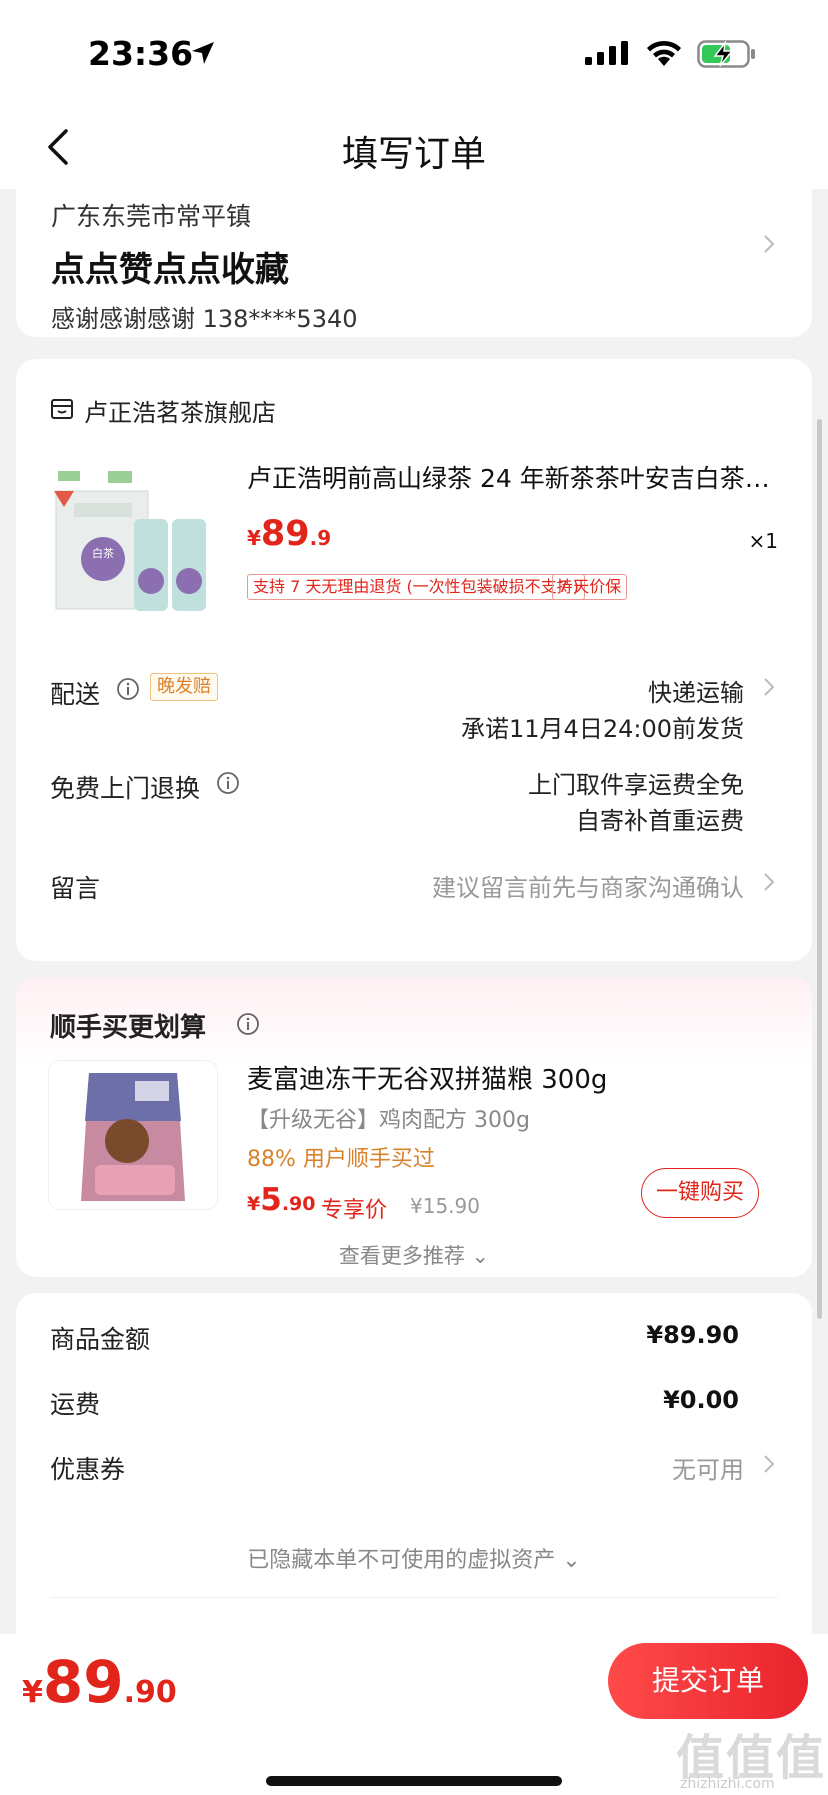 This screenshot has width=828, height=1795. I want to click on product-image: 白茶, so click(132, 547).